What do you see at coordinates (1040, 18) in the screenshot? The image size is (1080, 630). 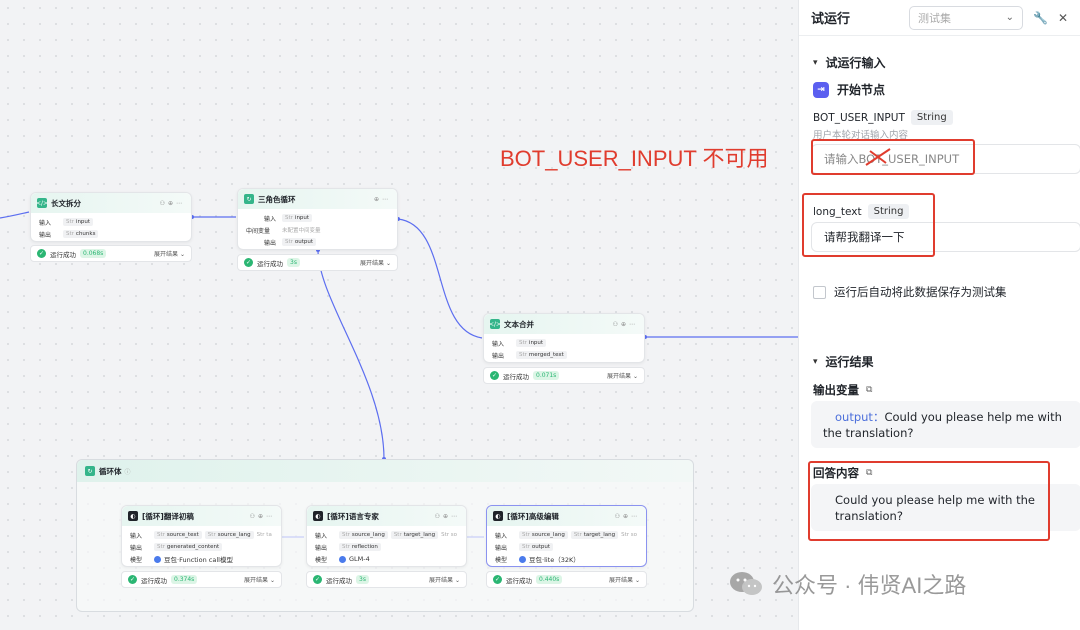 I see `wrench-icon: 🔧` at bounding box center [1040, 18].